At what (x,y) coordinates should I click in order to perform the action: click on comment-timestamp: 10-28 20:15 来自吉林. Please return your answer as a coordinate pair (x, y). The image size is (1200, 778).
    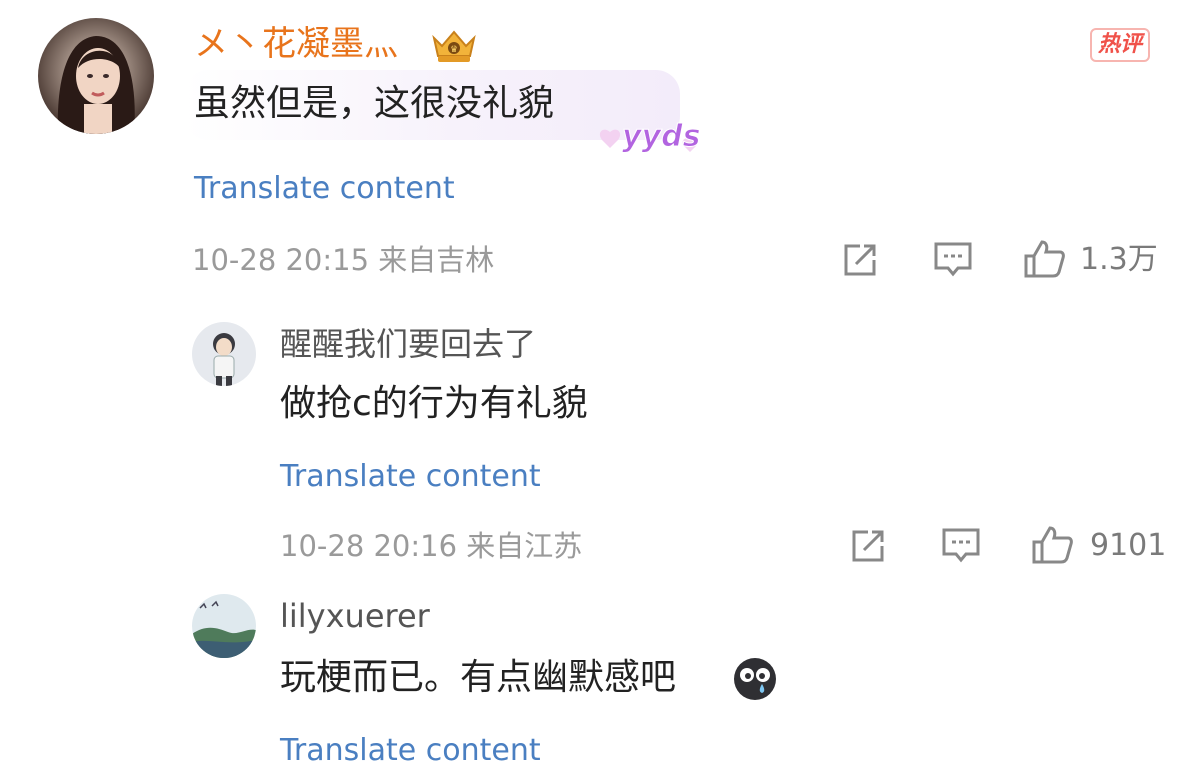
    Looking at the image, I should click on (343, 260).